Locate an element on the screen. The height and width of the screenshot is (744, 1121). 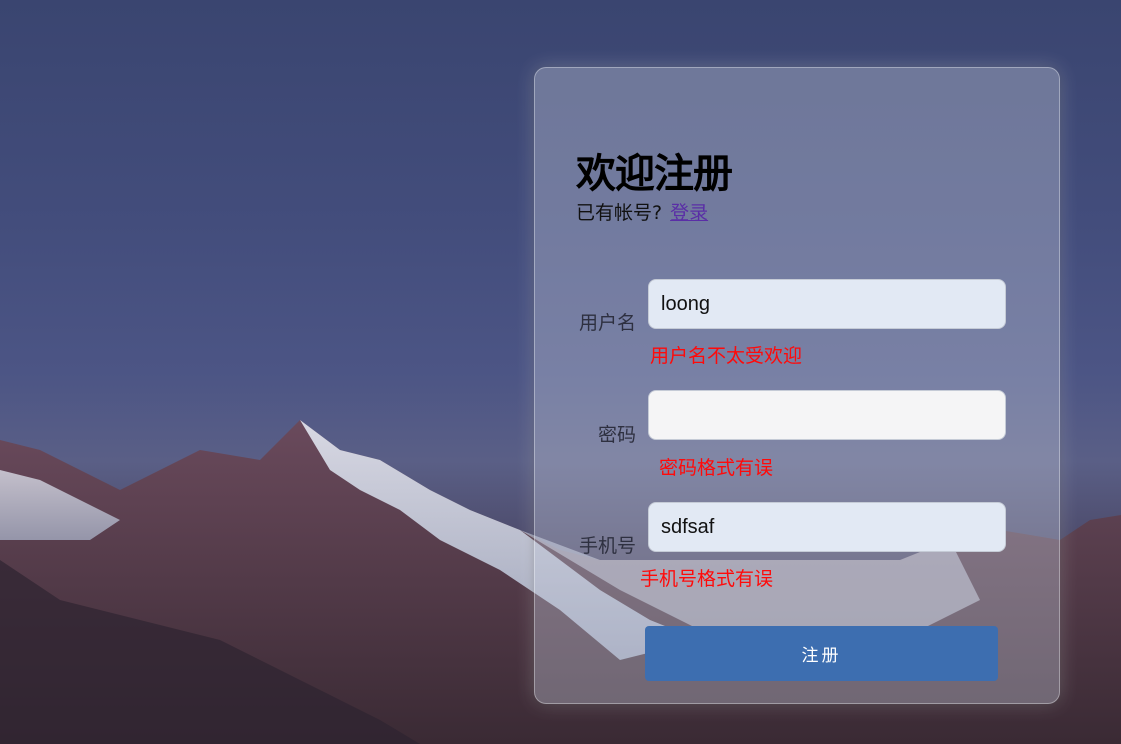
register-button: 注册 is located at coordinates (821, 653).